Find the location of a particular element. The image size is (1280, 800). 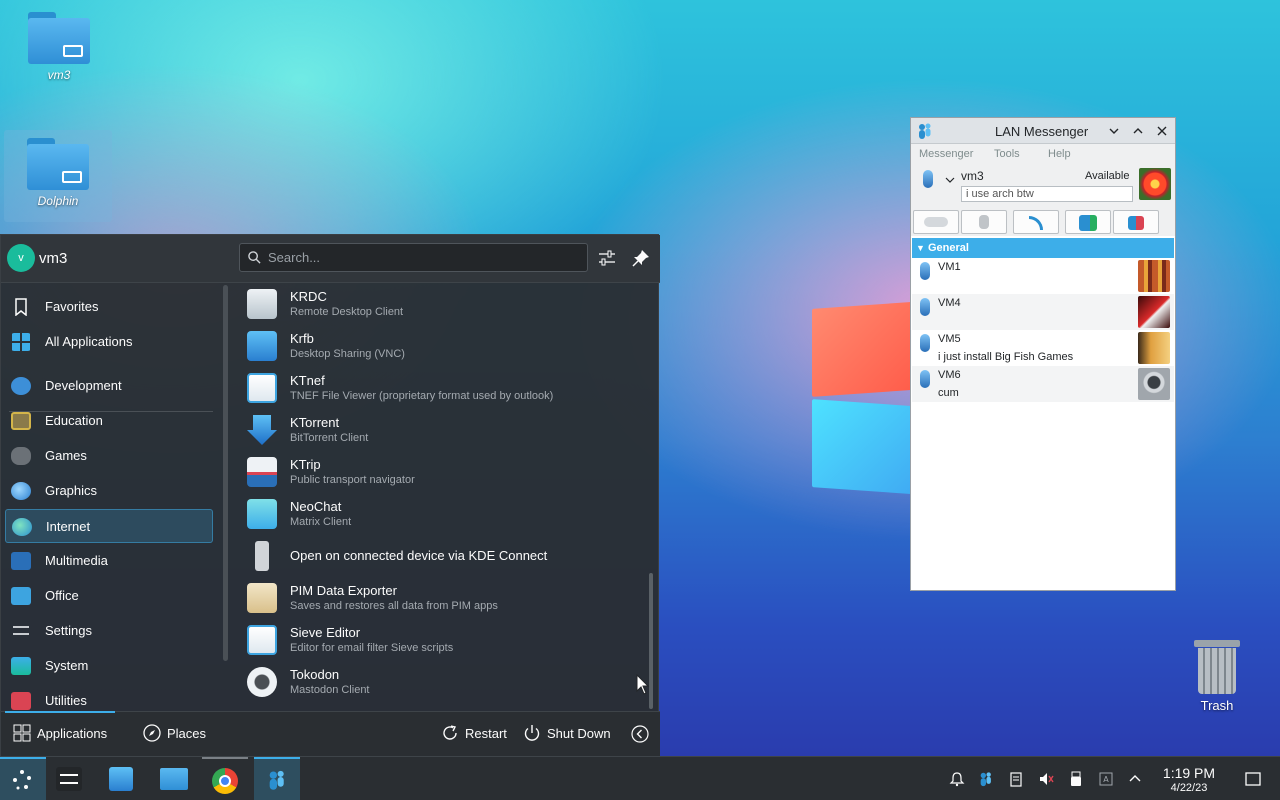

category-label: Office is located at coordinates (62, 595).